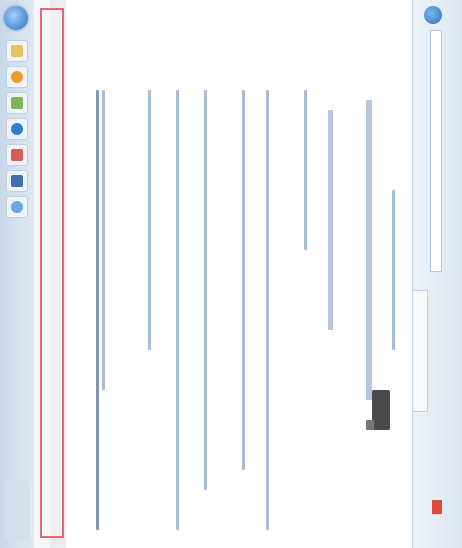 The height and width of the screenshot is (548, 462). I want to click on favicon-icon, so click(437, 507).